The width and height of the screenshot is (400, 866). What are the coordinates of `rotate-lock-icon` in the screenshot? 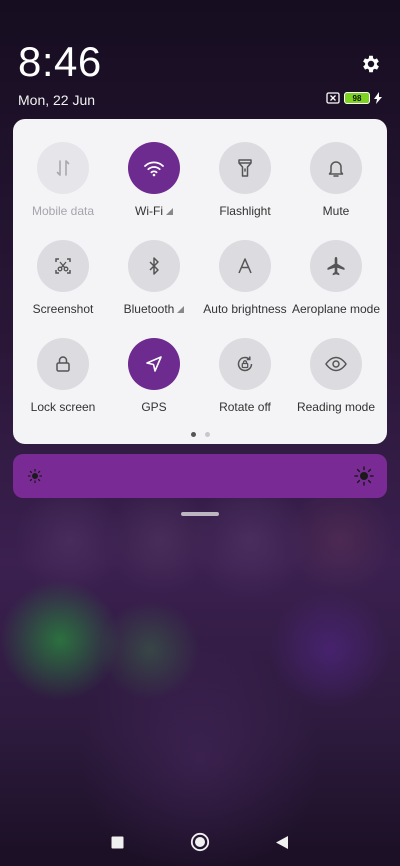 It's located at (245, 364).